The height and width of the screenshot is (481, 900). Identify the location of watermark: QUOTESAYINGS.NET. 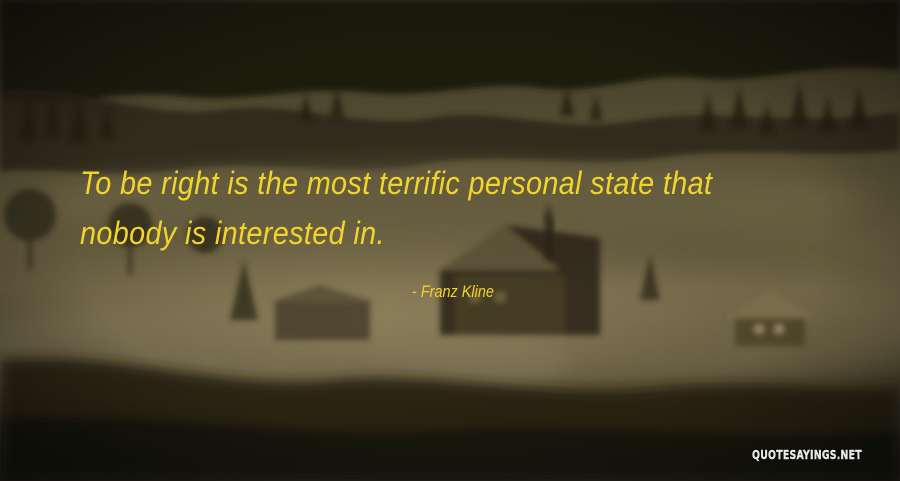
(807, 455).